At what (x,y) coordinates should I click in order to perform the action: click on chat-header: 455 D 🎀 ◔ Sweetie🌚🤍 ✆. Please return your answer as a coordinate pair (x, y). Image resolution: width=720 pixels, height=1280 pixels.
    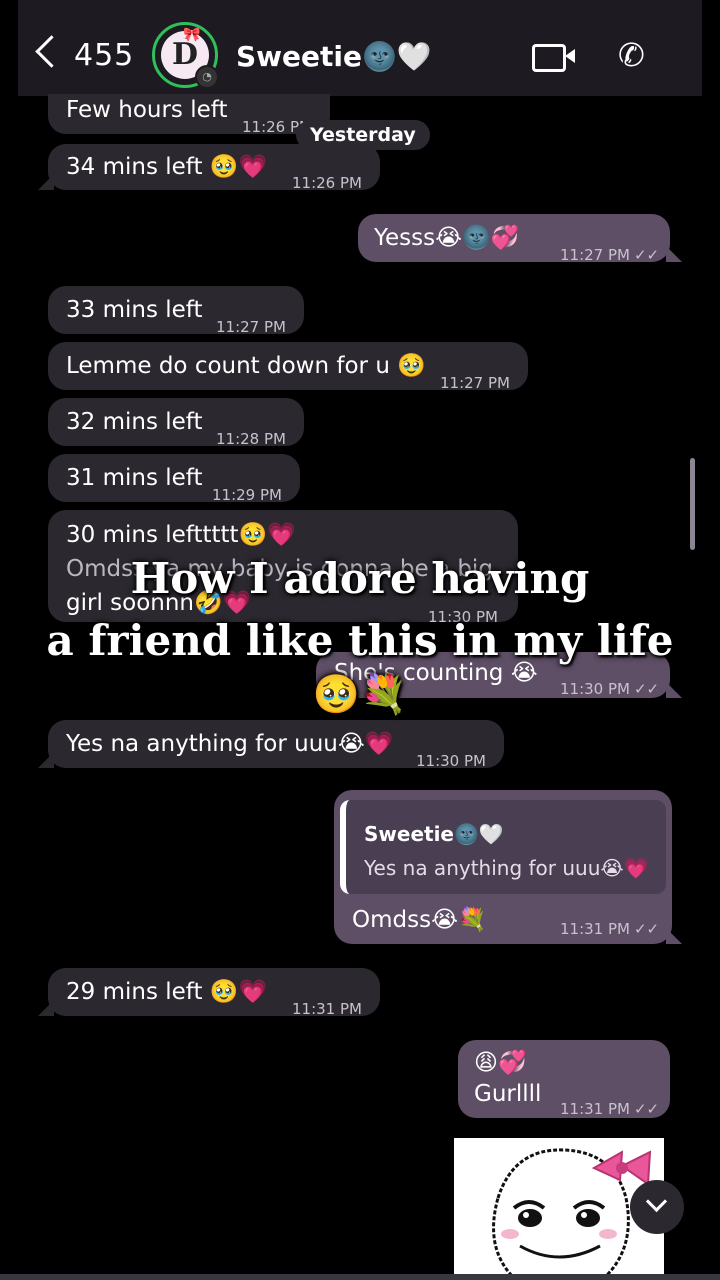
    Looking at the image, I should click on (360, 48).